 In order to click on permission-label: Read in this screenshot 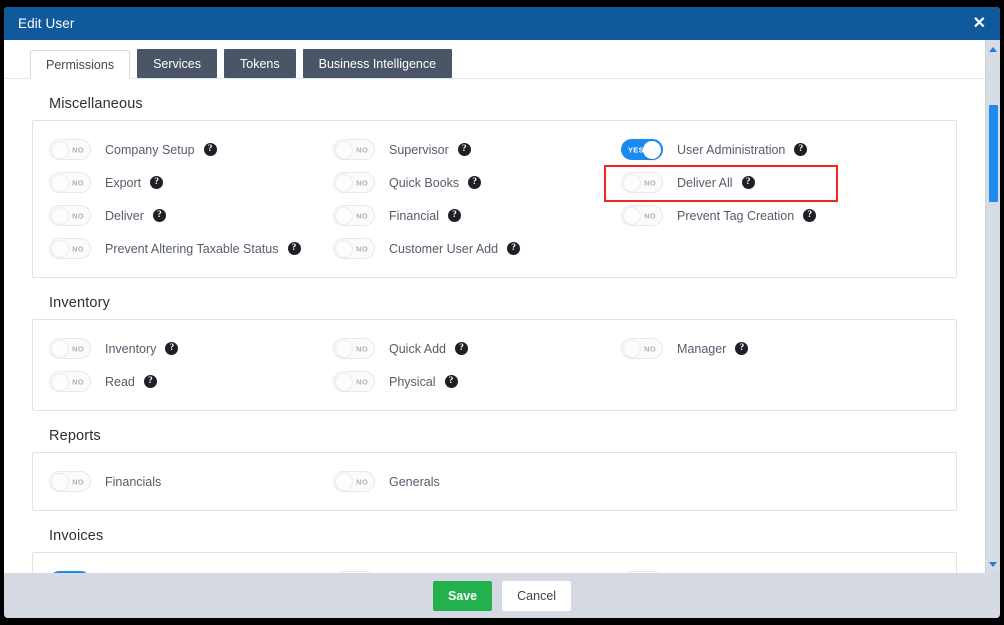, I will do `click(120, 381)`.